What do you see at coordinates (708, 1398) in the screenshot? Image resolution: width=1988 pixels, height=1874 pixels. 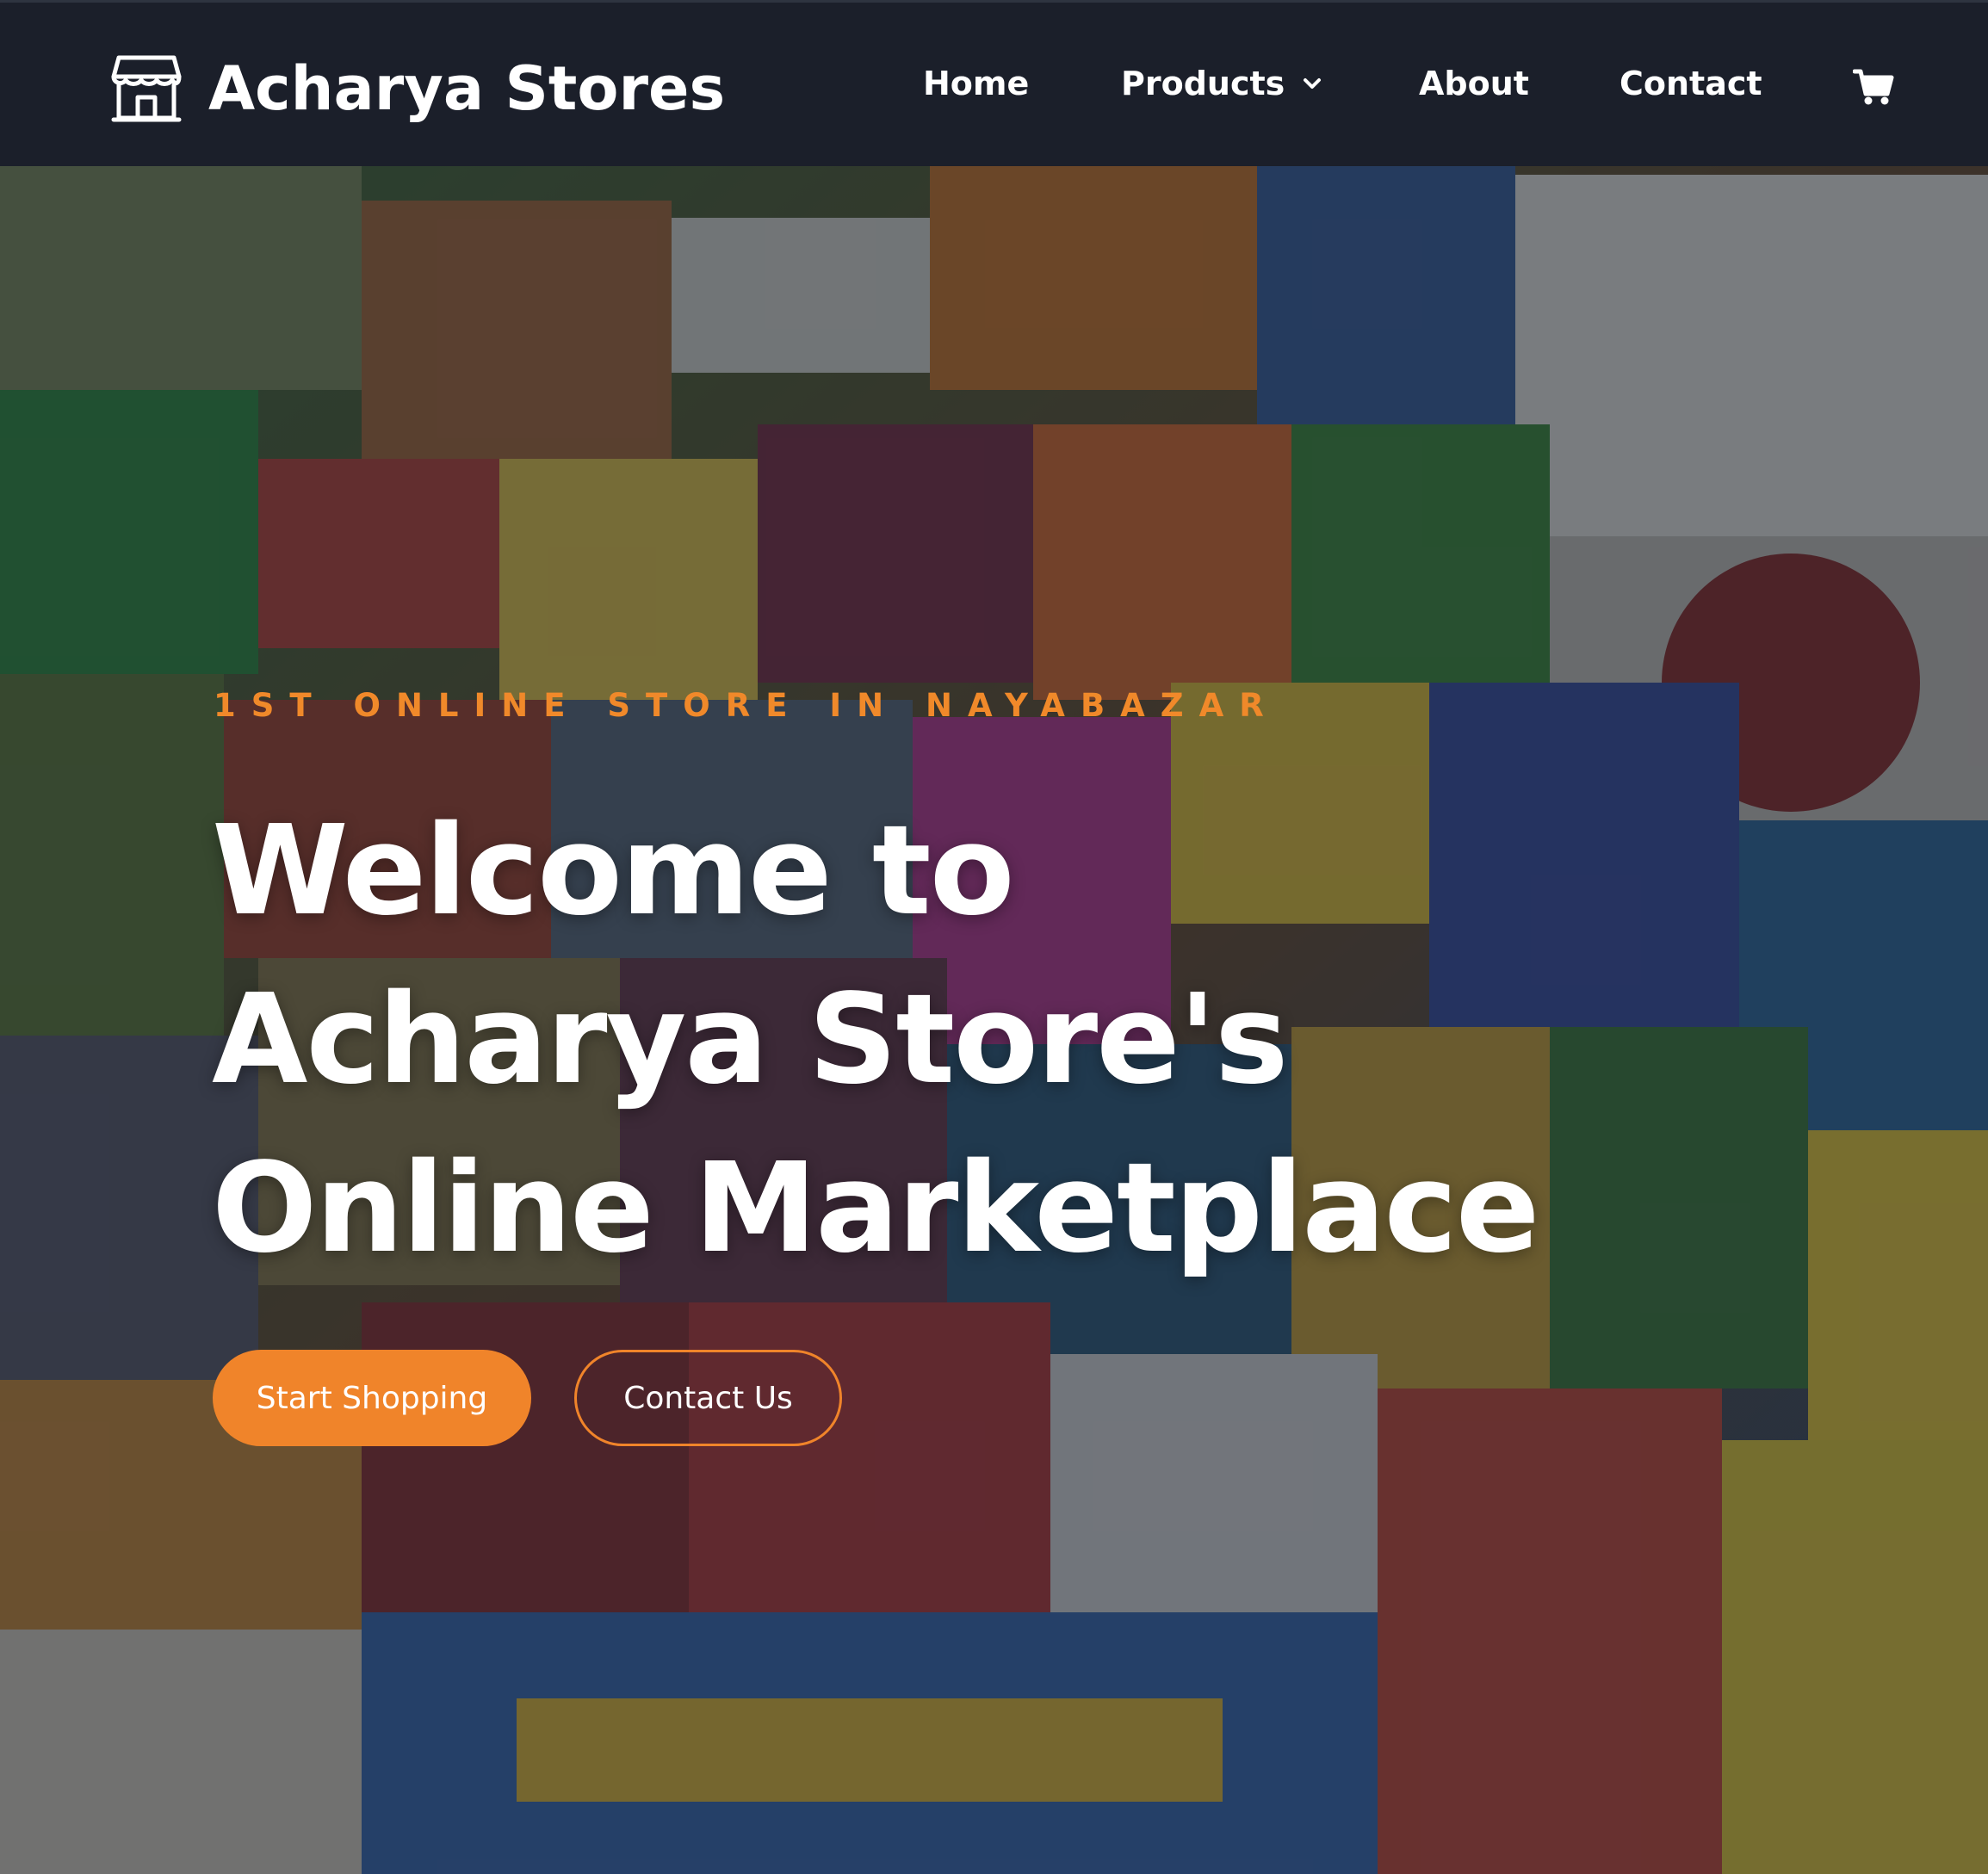 I see `contact-us-button: Contact Us` at bounding box center [708, 1398].